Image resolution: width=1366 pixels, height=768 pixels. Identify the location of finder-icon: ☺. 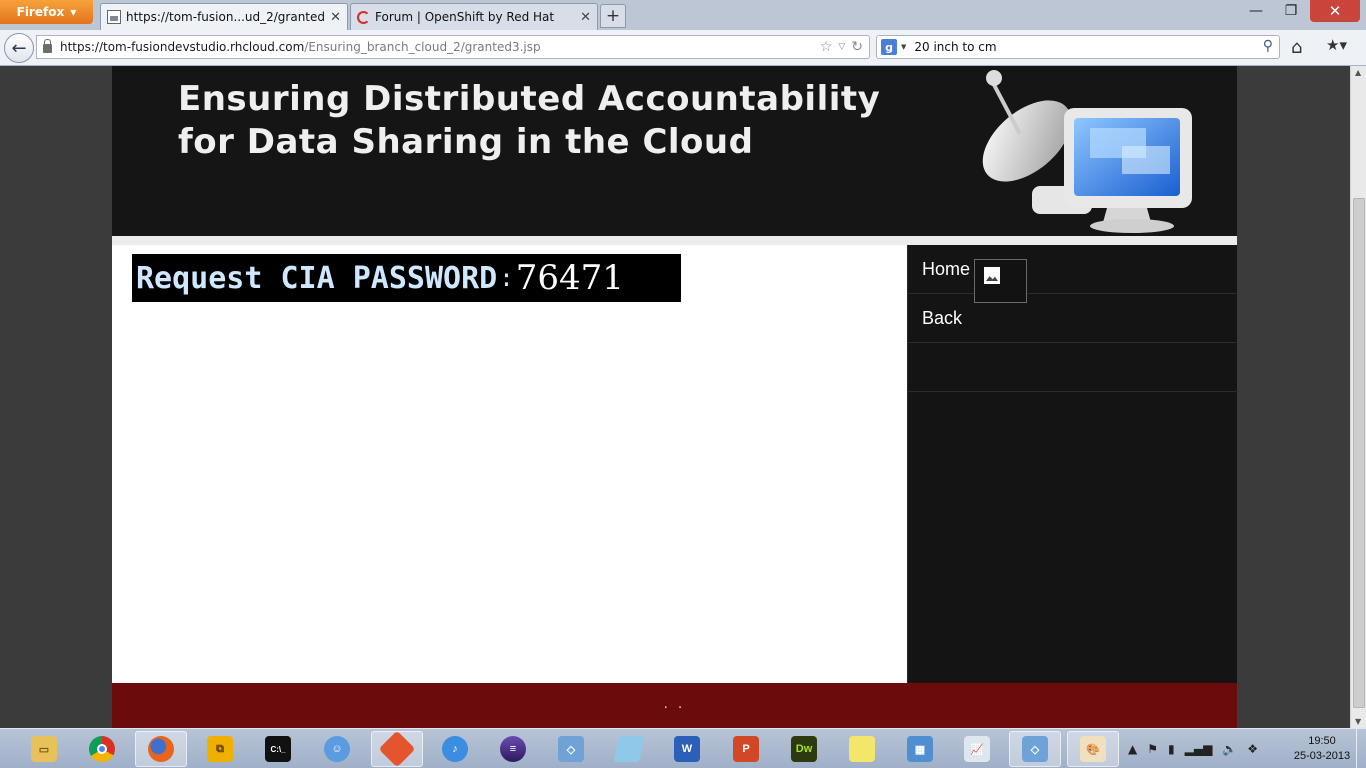
(337, 749).